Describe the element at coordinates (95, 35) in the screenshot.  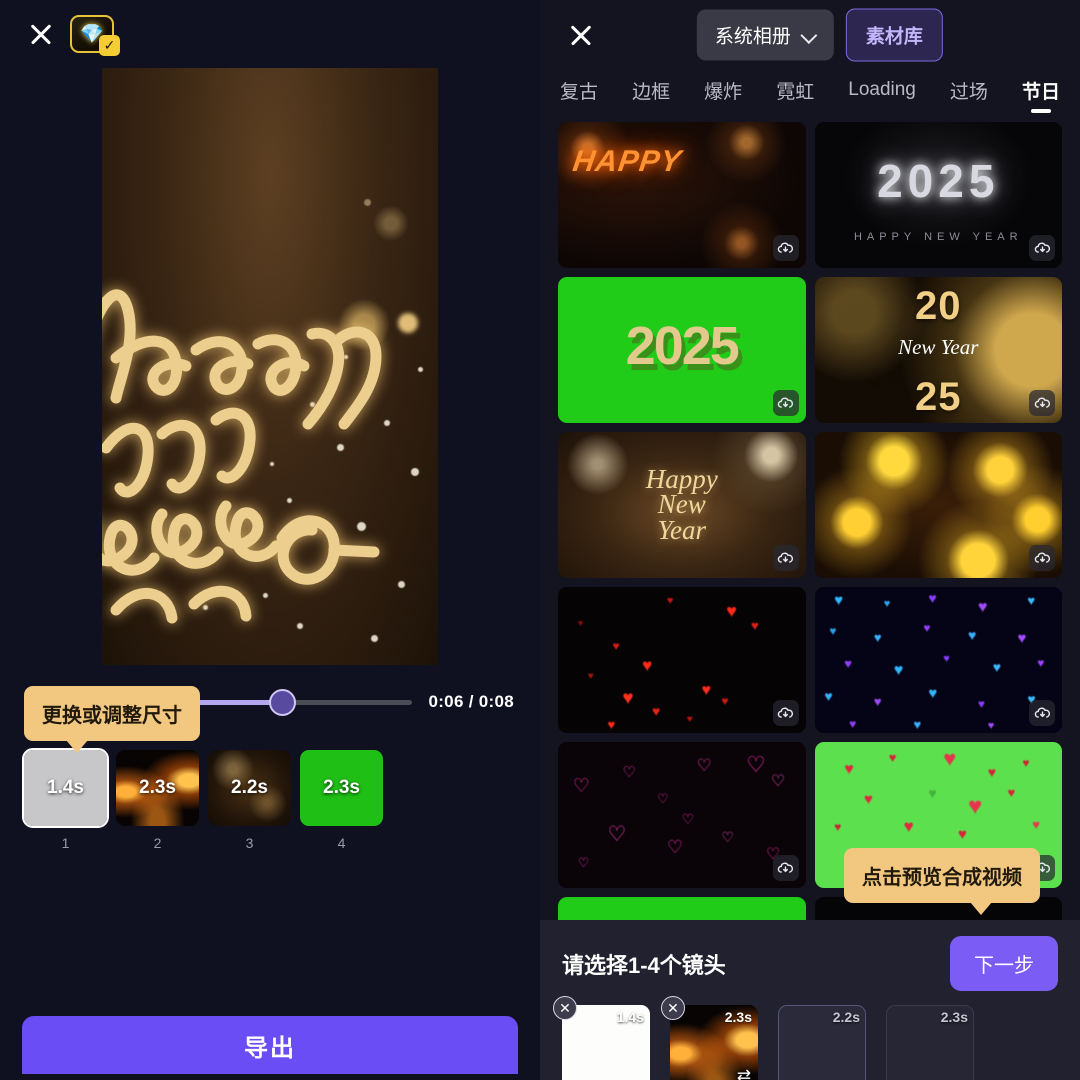
I see `vip-gem-badge: 💎 ✓` at that location.